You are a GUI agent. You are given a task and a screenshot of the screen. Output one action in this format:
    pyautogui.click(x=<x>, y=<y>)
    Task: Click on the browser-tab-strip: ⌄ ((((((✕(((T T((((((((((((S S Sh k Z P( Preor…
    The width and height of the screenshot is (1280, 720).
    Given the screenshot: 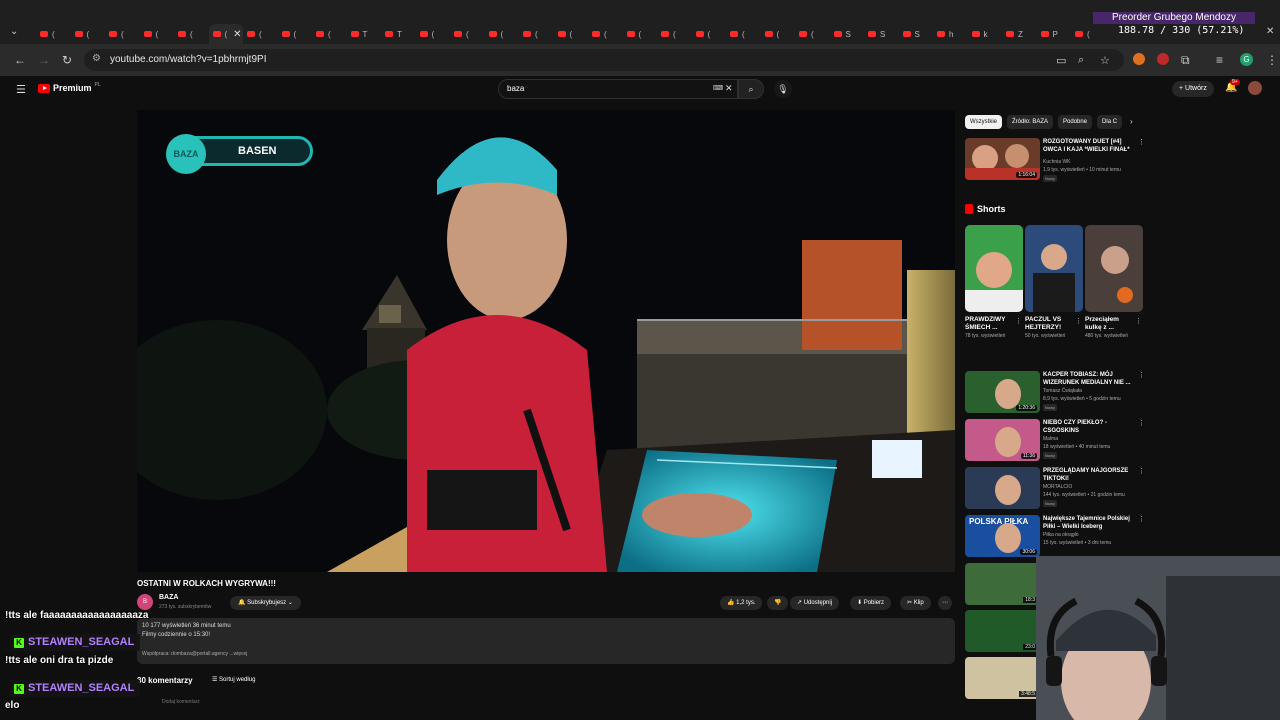 What is the action you would take?
    pyautogui.click(x=640, y=22)
    